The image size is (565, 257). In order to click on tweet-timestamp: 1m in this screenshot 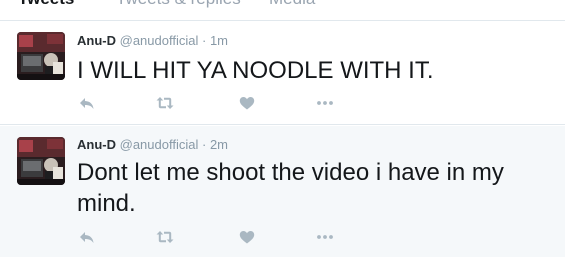, I will do `click(219, 40)`.